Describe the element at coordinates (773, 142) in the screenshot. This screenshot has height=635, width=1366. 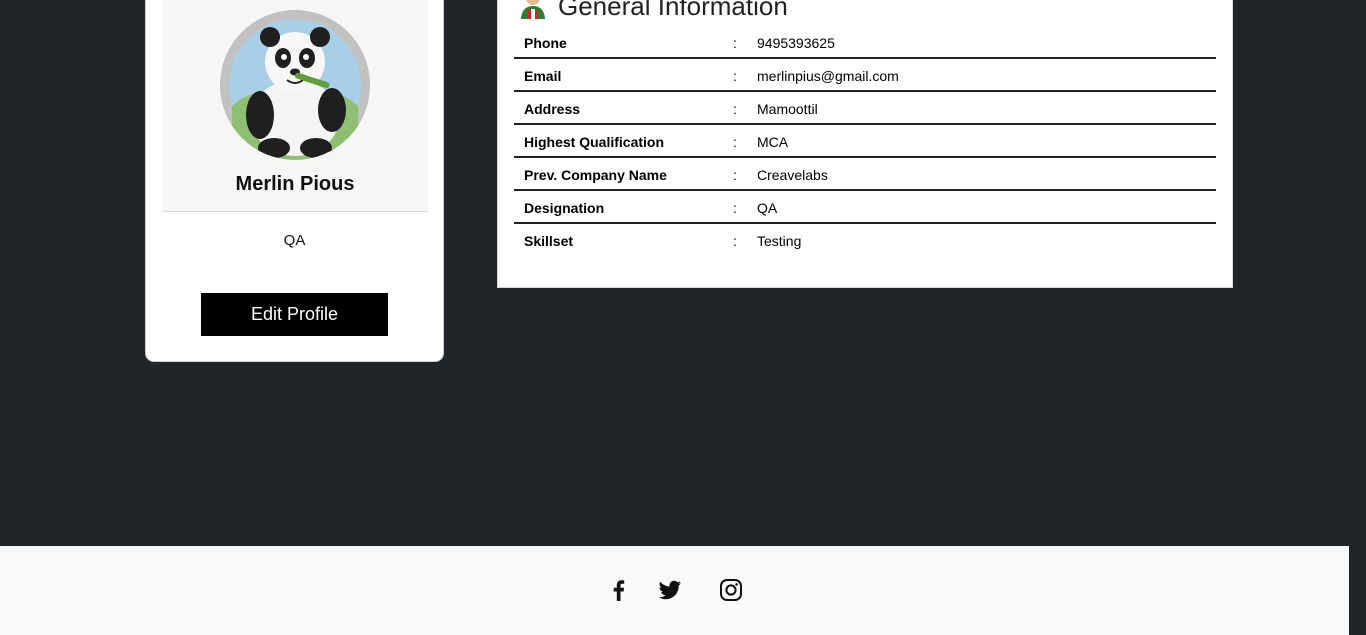
I see `info-value: MCA` at that location.